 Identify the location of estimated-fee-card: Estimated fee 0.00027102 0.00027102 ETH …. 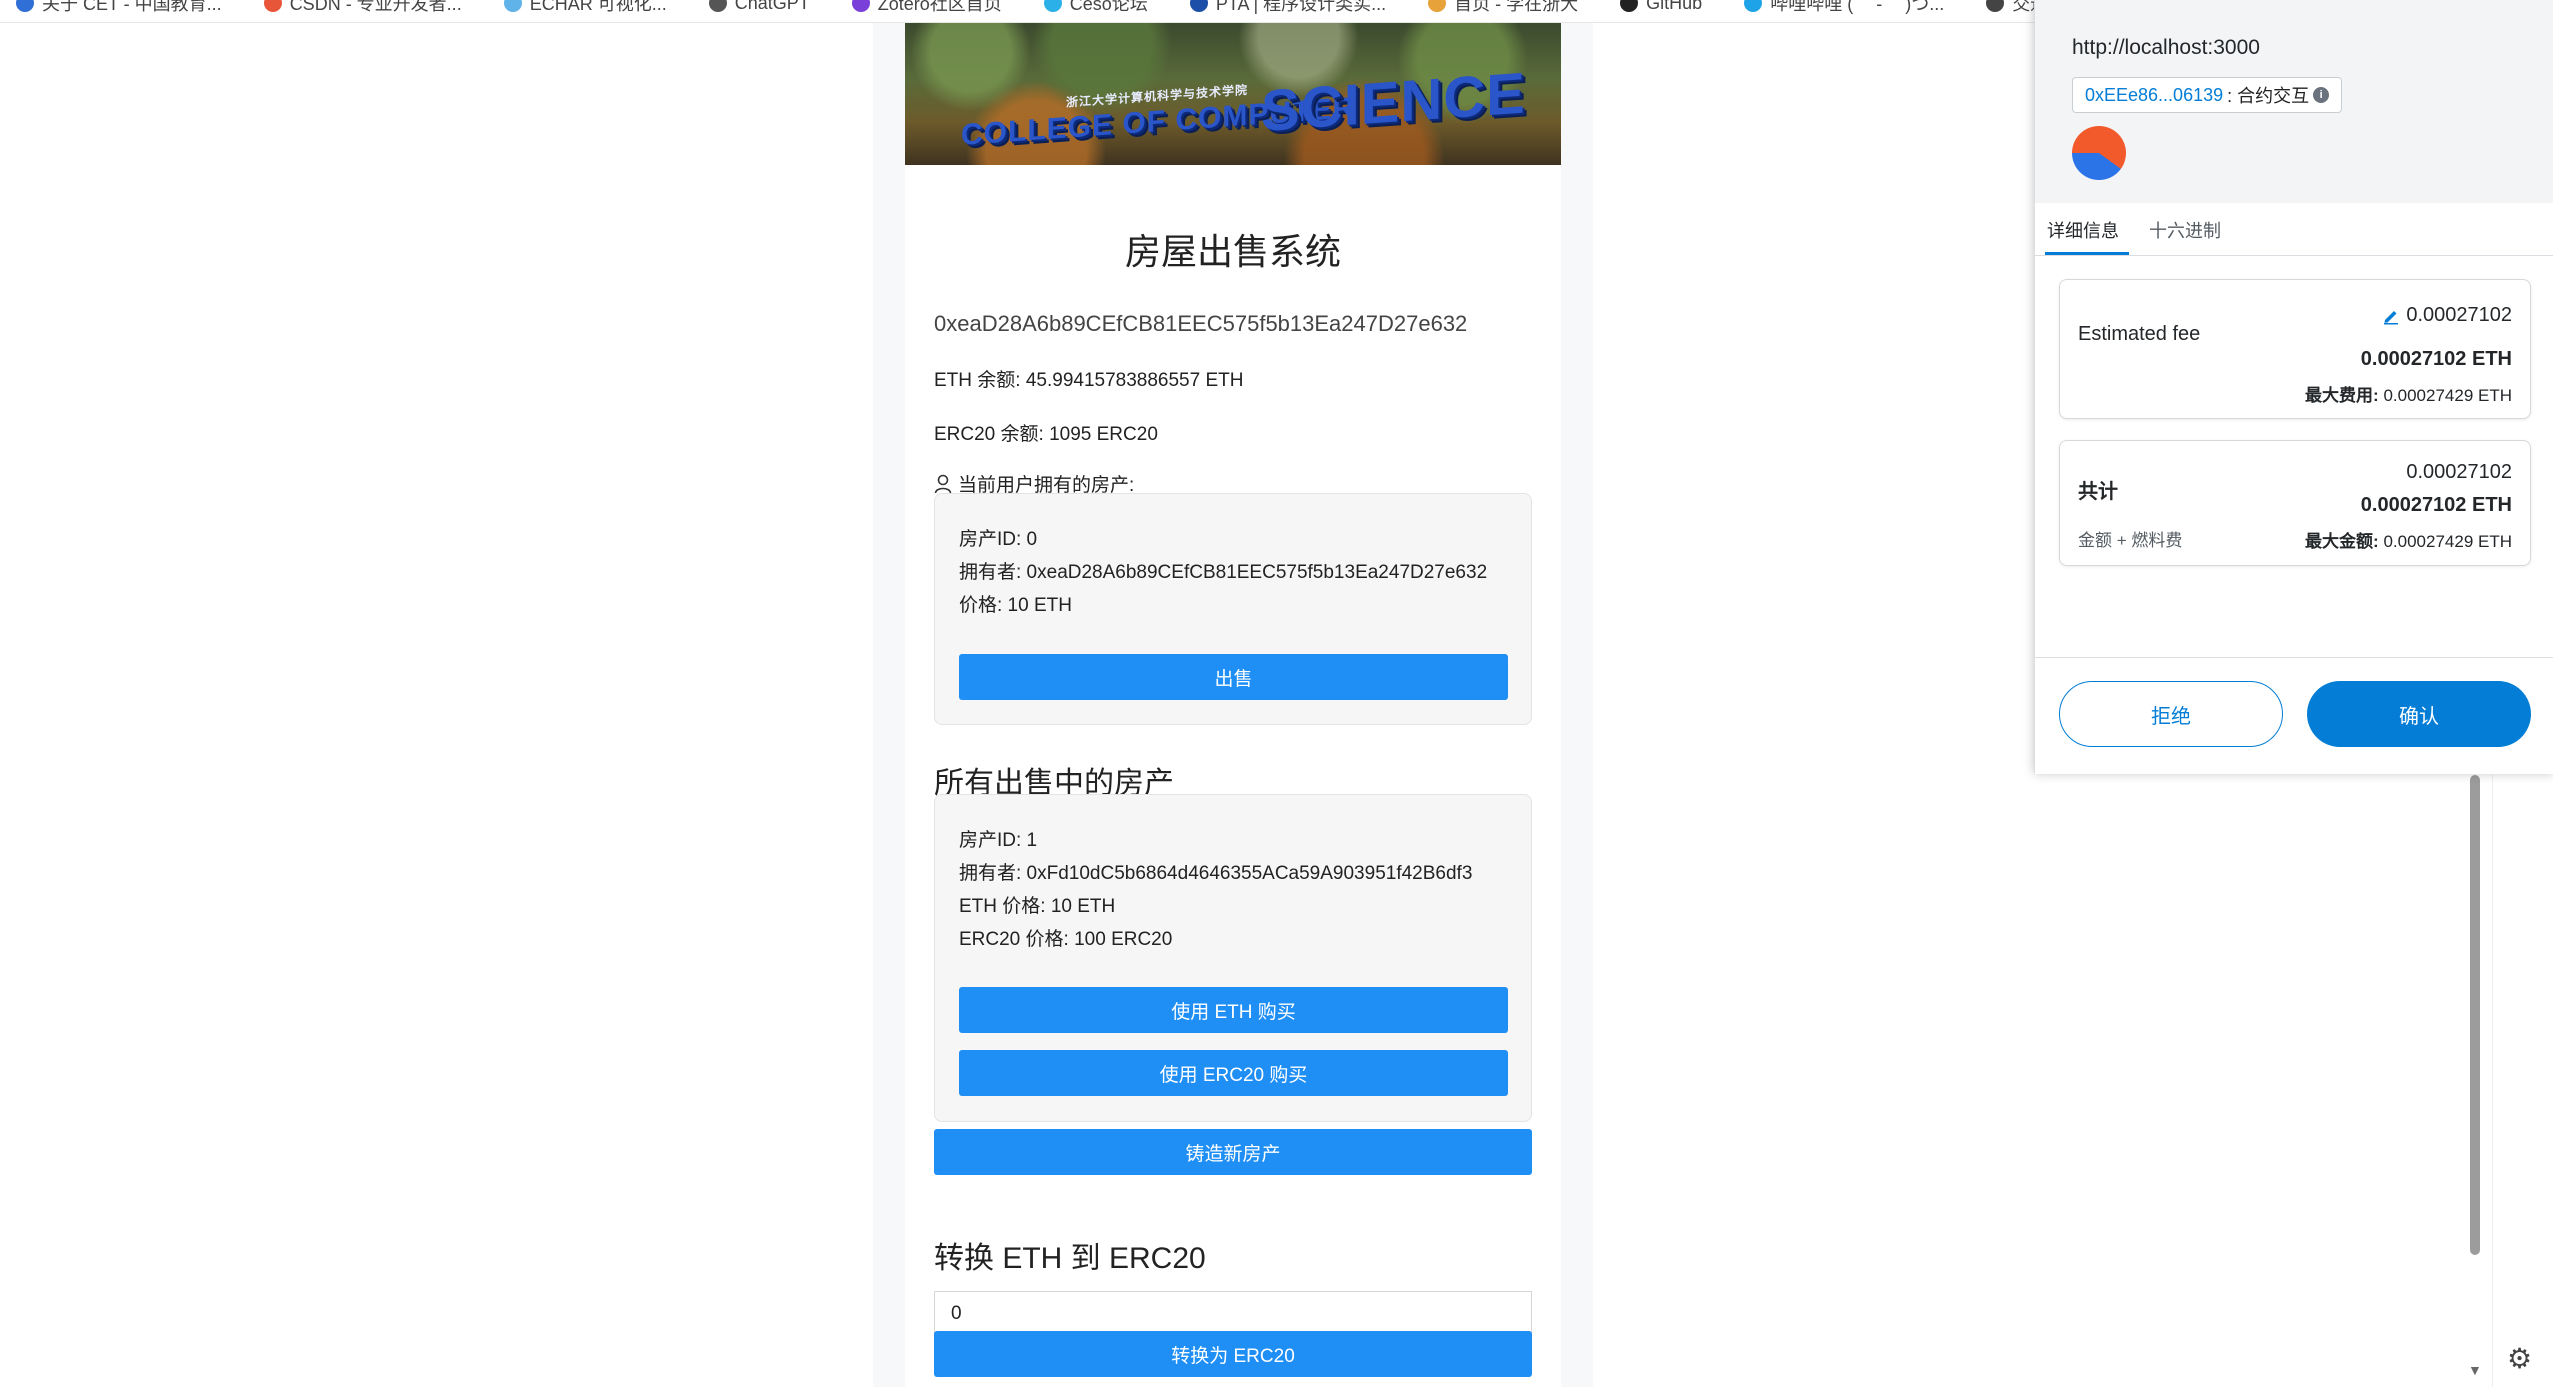
(2295, 349).